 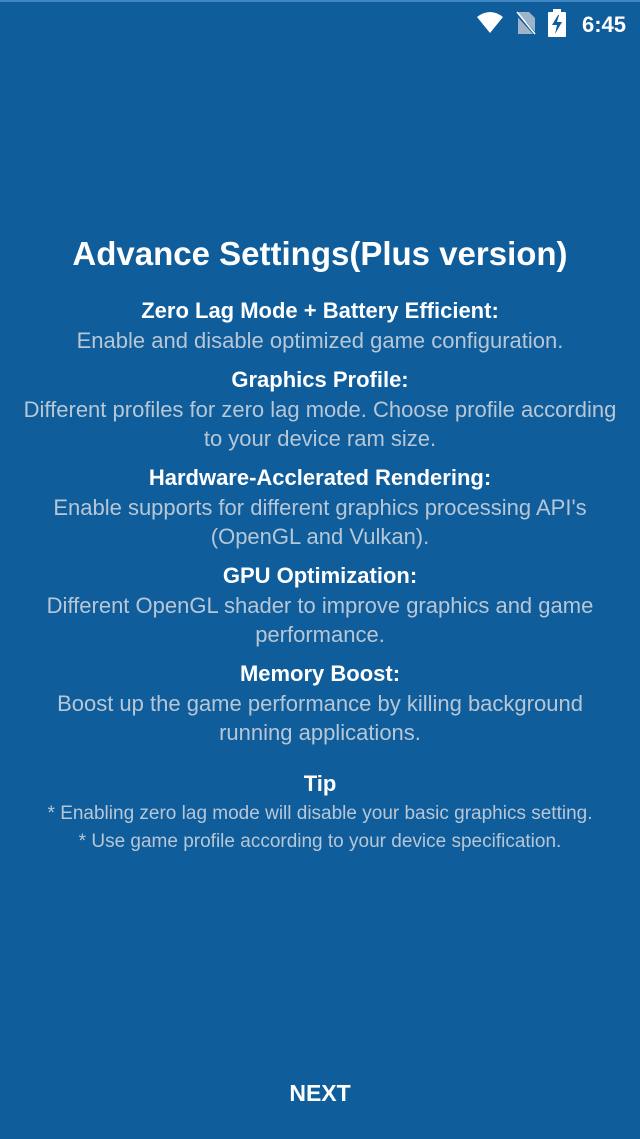 What do you see at coordinates (319, 1093) in the screenshot?
I see `next-button: NEXT` at bounding box center [319, 1093].